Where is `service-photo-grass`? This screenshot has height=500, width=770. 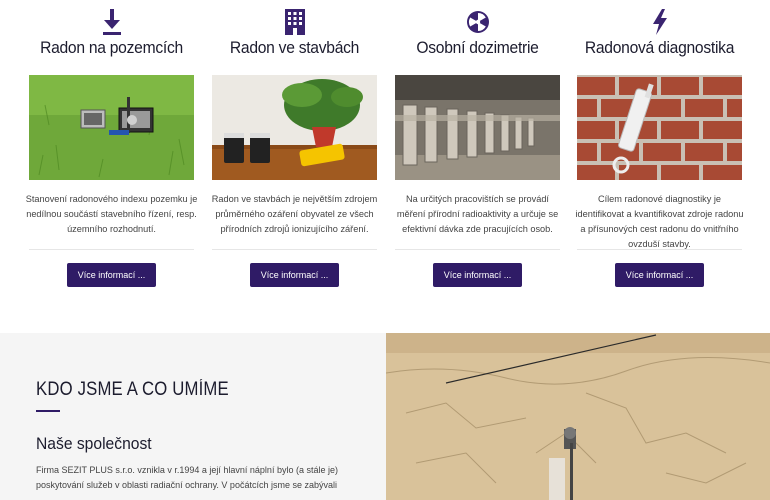
service-photo-grass is located at coordinates (111, 127).